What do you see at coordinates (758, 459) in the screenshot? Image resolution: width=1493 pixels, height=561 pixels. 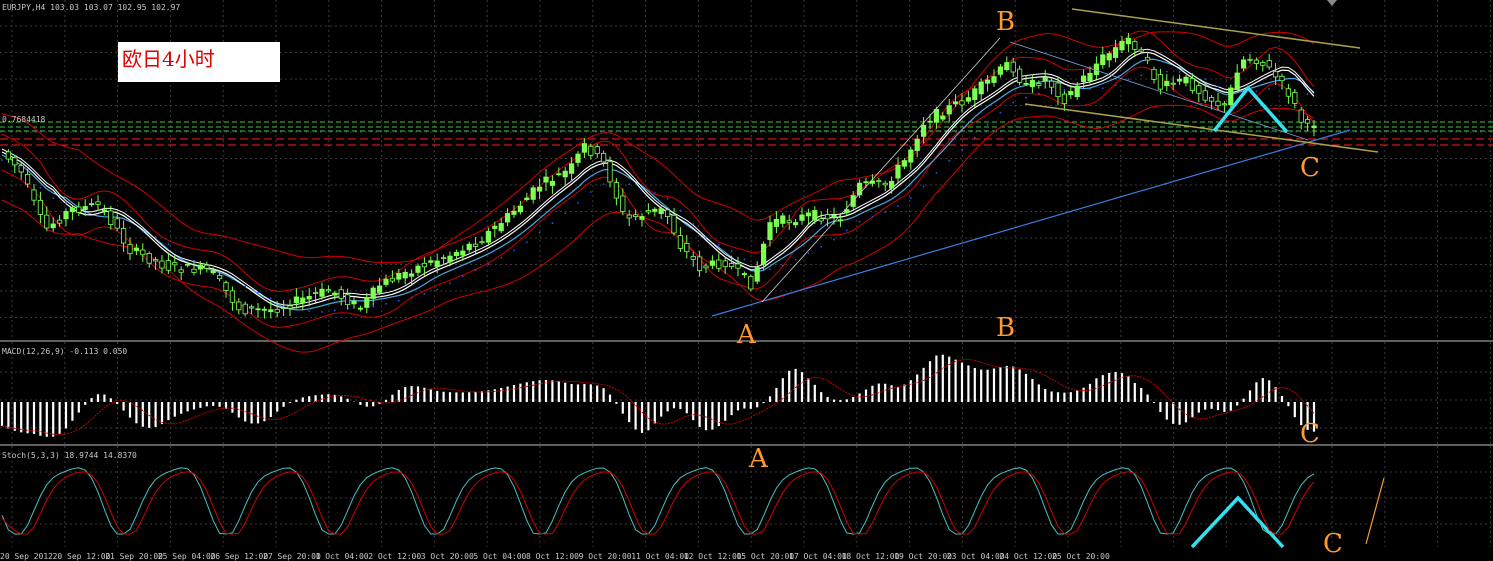 I see `wave-label-a-stoch: A` at bounding box center [758, 459].